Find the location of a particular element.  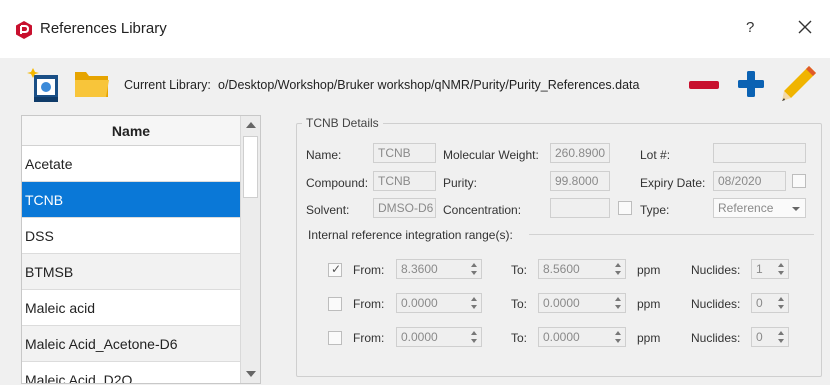

purity-label: Purity: is located at coordinates (460, 183).